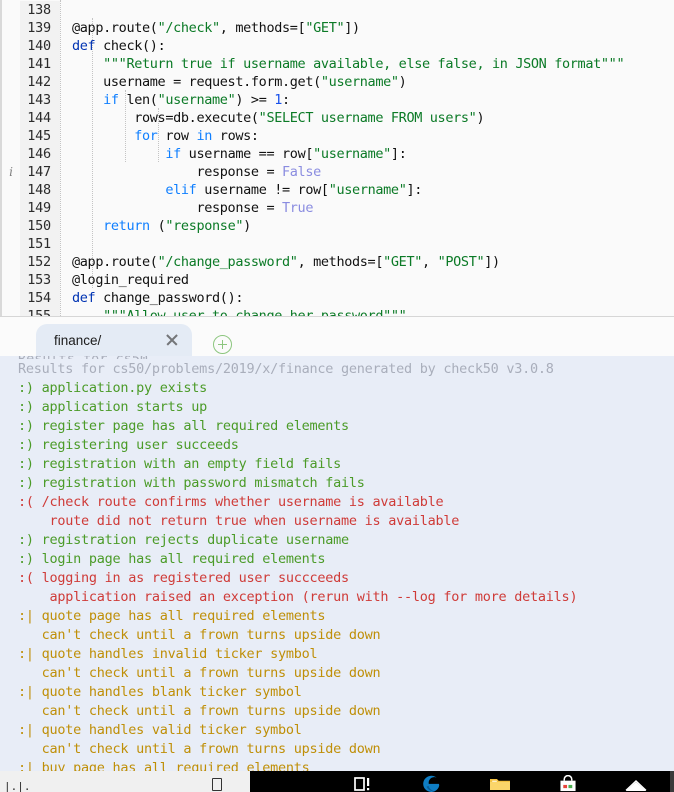 This screenshot has width=674, height=792. Describe the element at coordinates (40, 154) in the screenshot. I see `line-number: 146` at that location.